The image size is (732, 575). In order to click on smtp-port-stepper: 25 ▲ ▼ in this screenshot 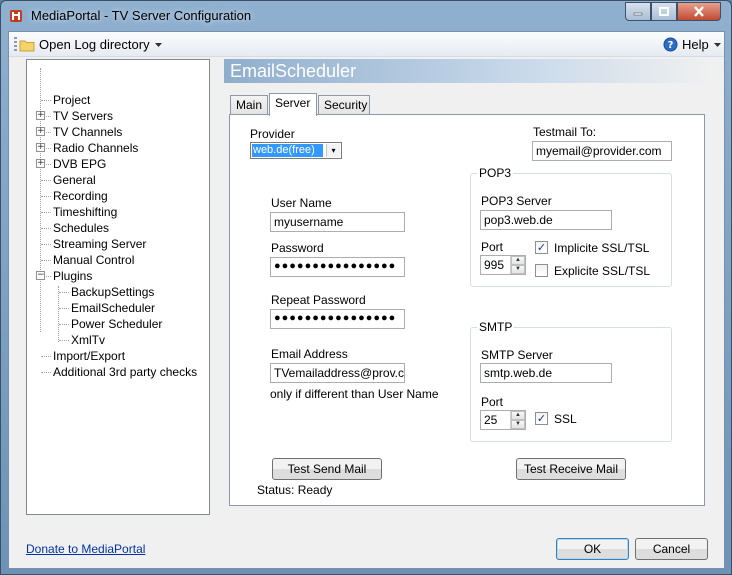, I will do `click(503, 420)`.